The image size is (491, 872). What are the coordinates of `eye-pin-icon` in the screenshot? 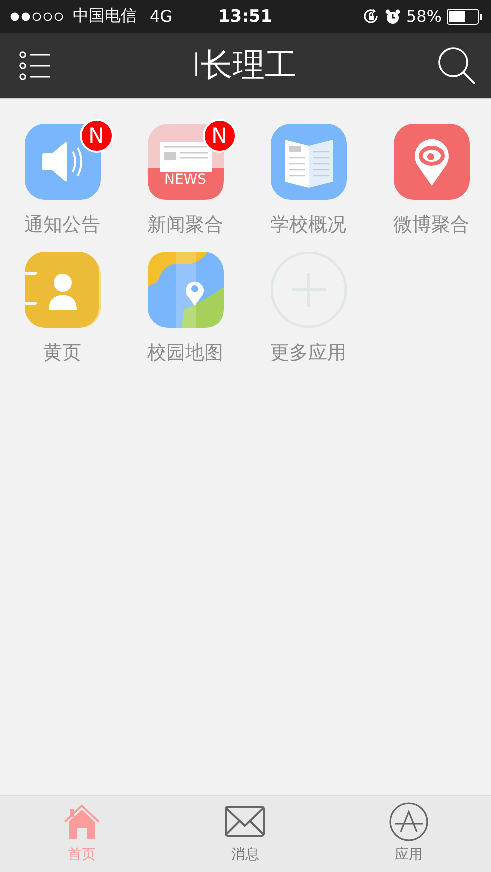 It's located at (432, 162).